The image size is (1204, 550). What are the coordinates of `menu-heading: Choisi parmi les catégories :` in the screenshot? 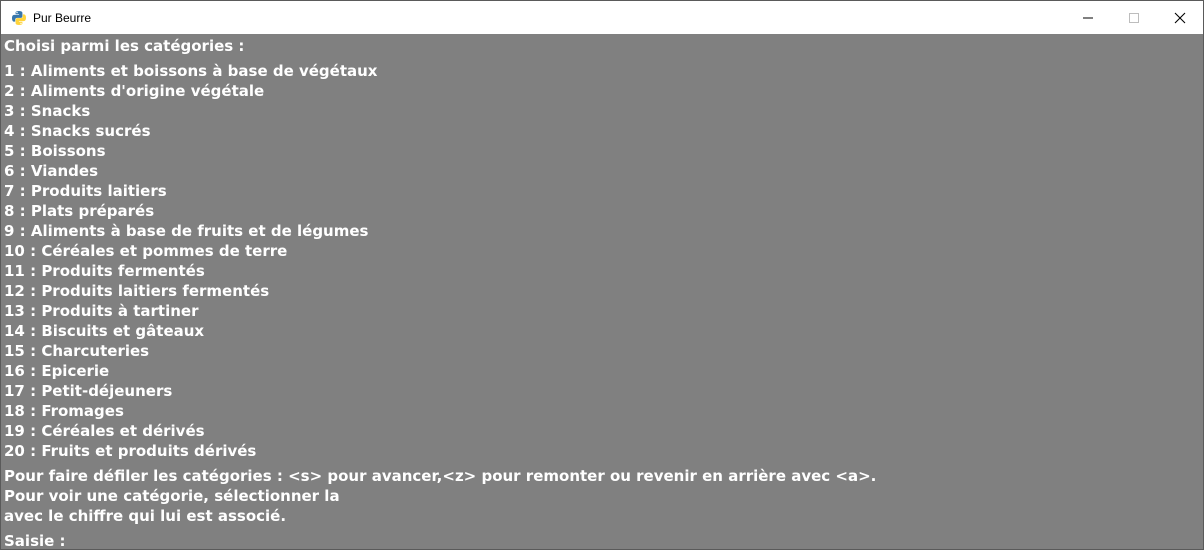 It's located at (124, 46).